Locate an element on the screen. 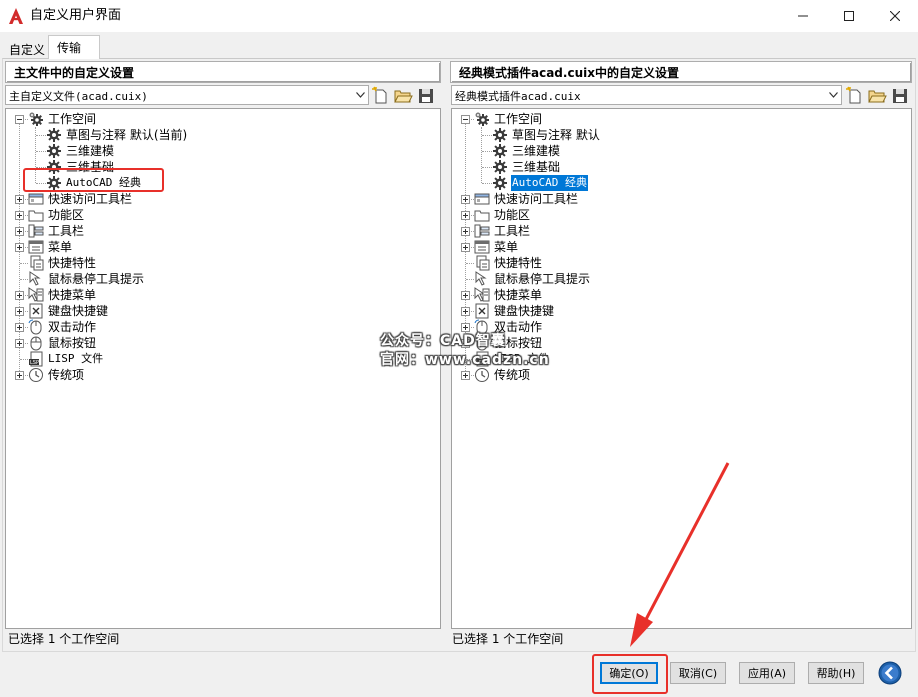 The width and height of the screenshot is (918, 697). maximize-button is located at coordinates (849, 16).